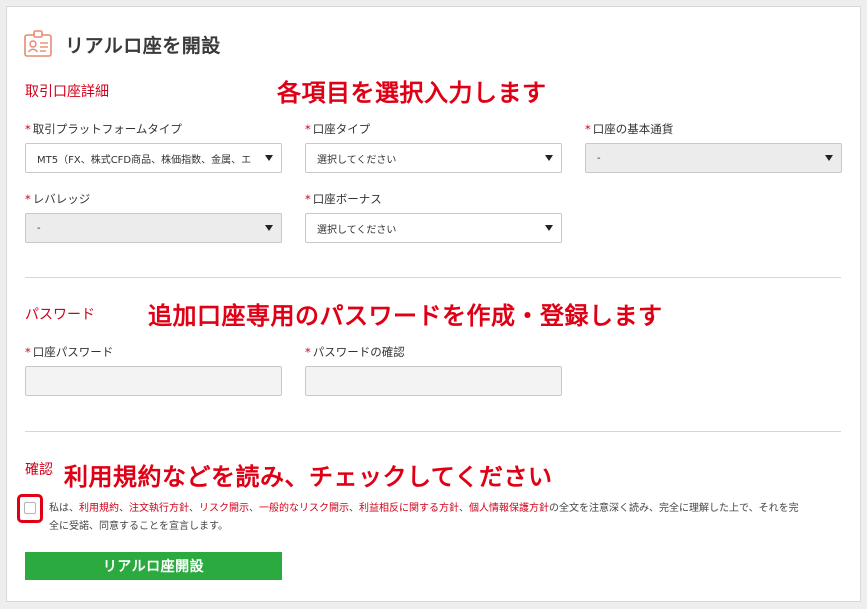 The width and height of the screenshot is (867, 609). Describe the element at coordinates (433, 158) in the screenshot. I see `account-type-select: 選択してください` at that location.